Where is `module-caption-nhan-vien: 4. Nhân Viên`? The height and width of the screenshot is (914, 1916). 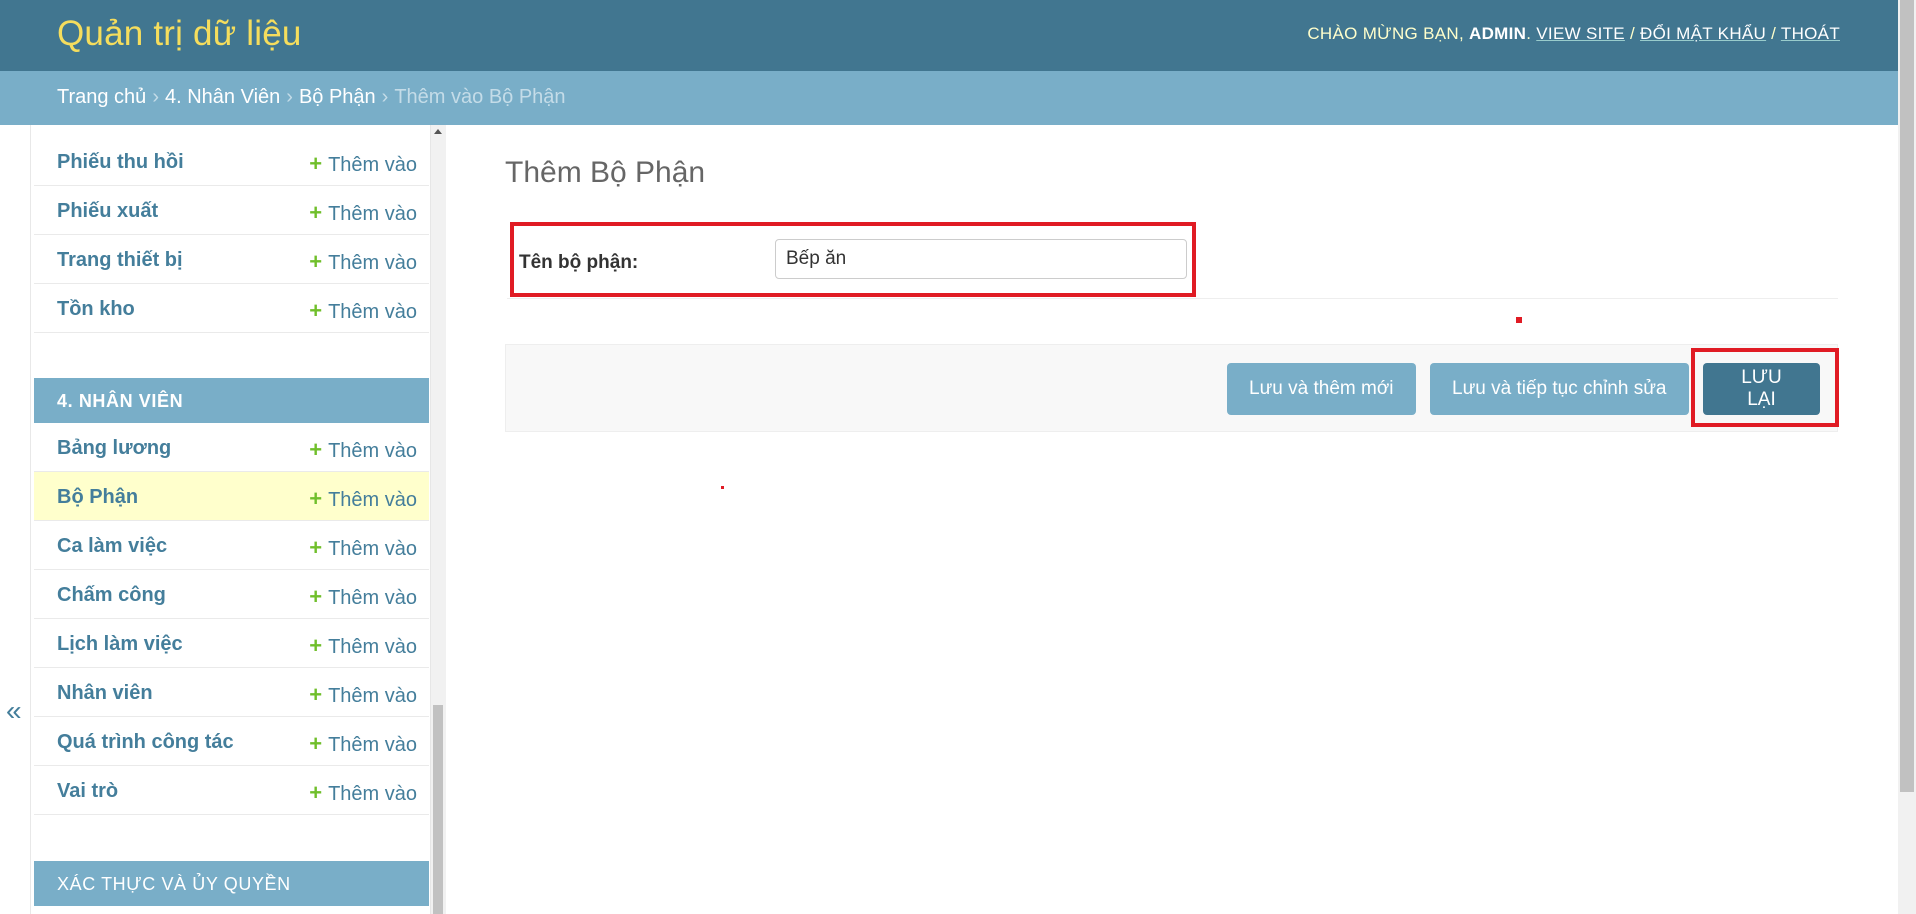 module-caption-nhan-vien: 4. Nhân Viên is located at coordinates (231, 400).